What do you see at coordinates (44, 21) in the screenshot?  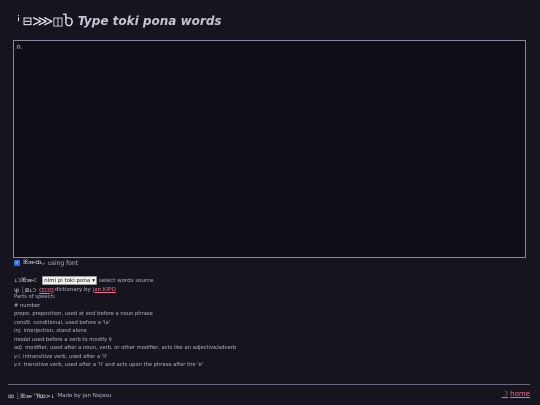 I see `glyph-title: ꜞ⊟⋙◫Ⴆ` at bounding box center [44, 21].